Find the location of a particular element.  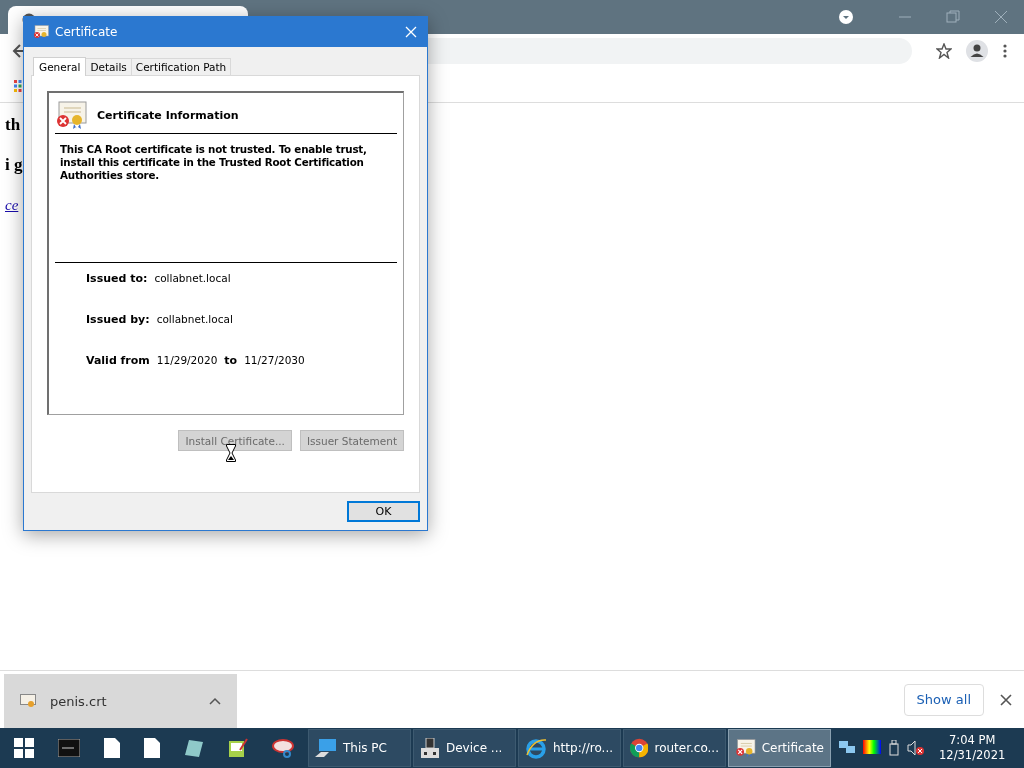

start-icon is located at coordinates (24, 748).